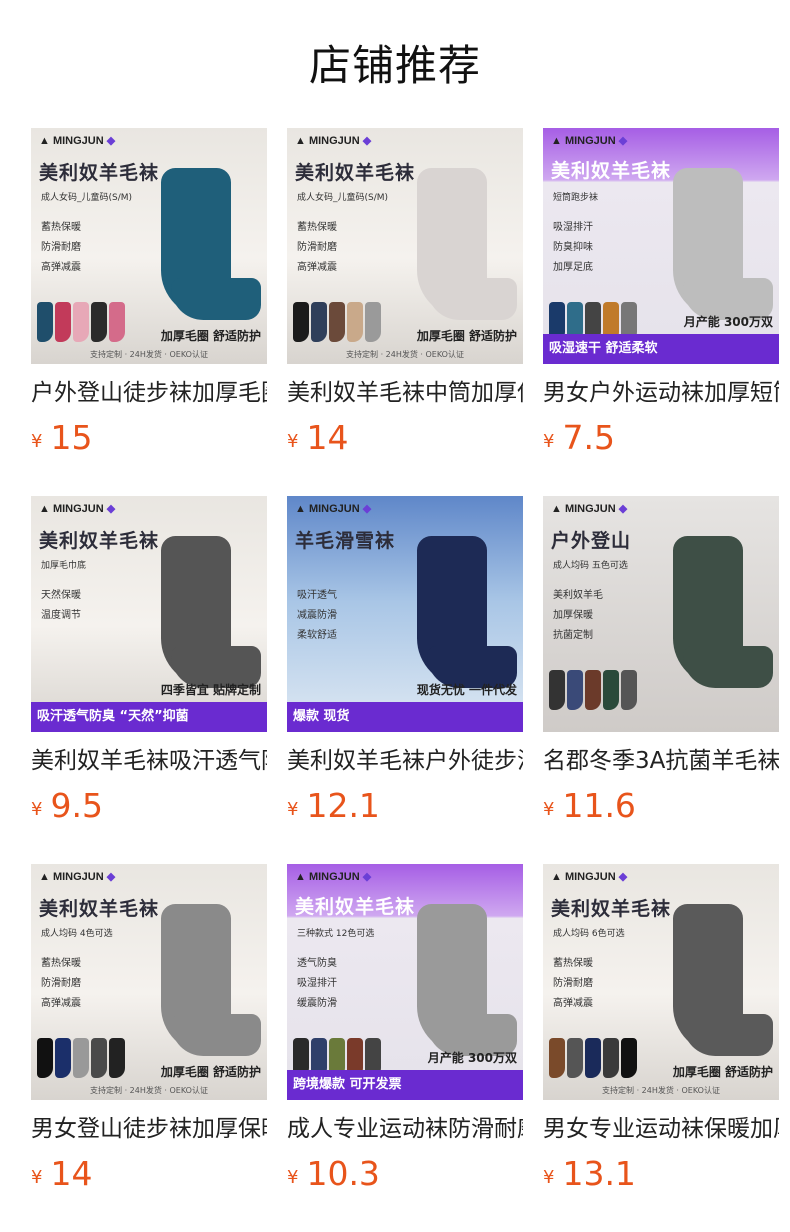 This screenshot has width=790, height=1232. I want to click on product-price: ¥9.5, so click(67, 806).